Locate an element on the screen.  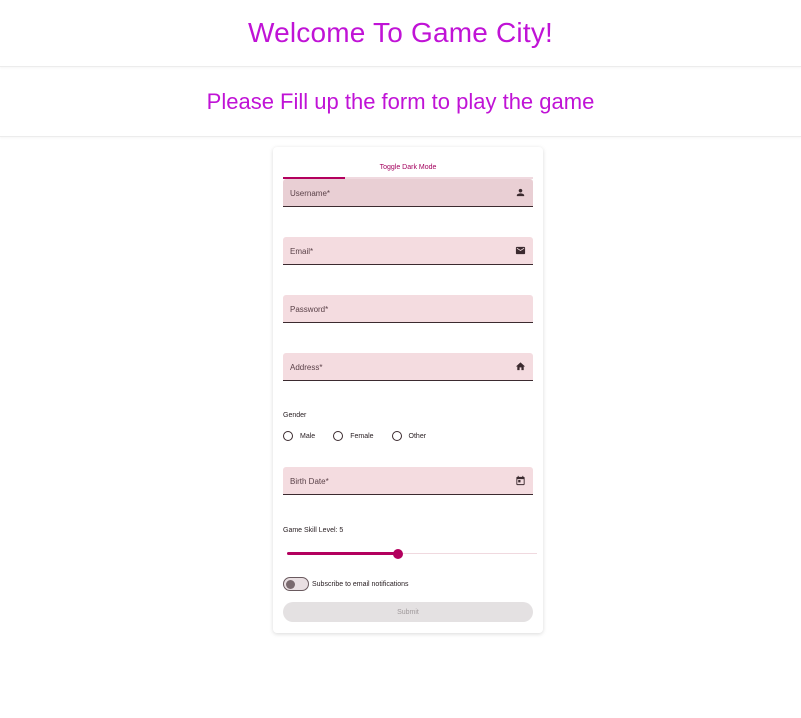
page-title: Welcome To Game City! is located at coordinates (400, 32).